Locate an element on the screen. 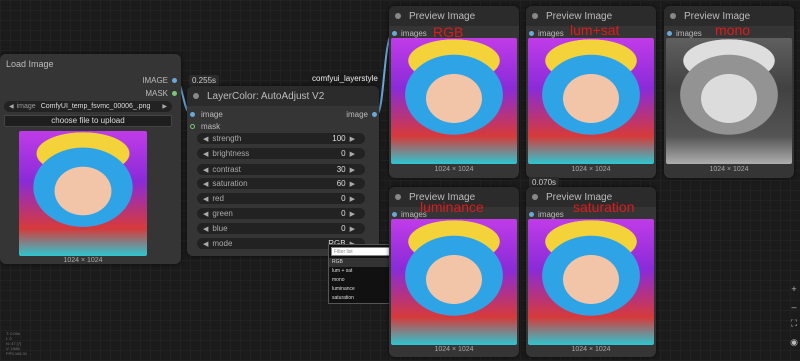  combo-label: image is located at coordinates (26, 106).